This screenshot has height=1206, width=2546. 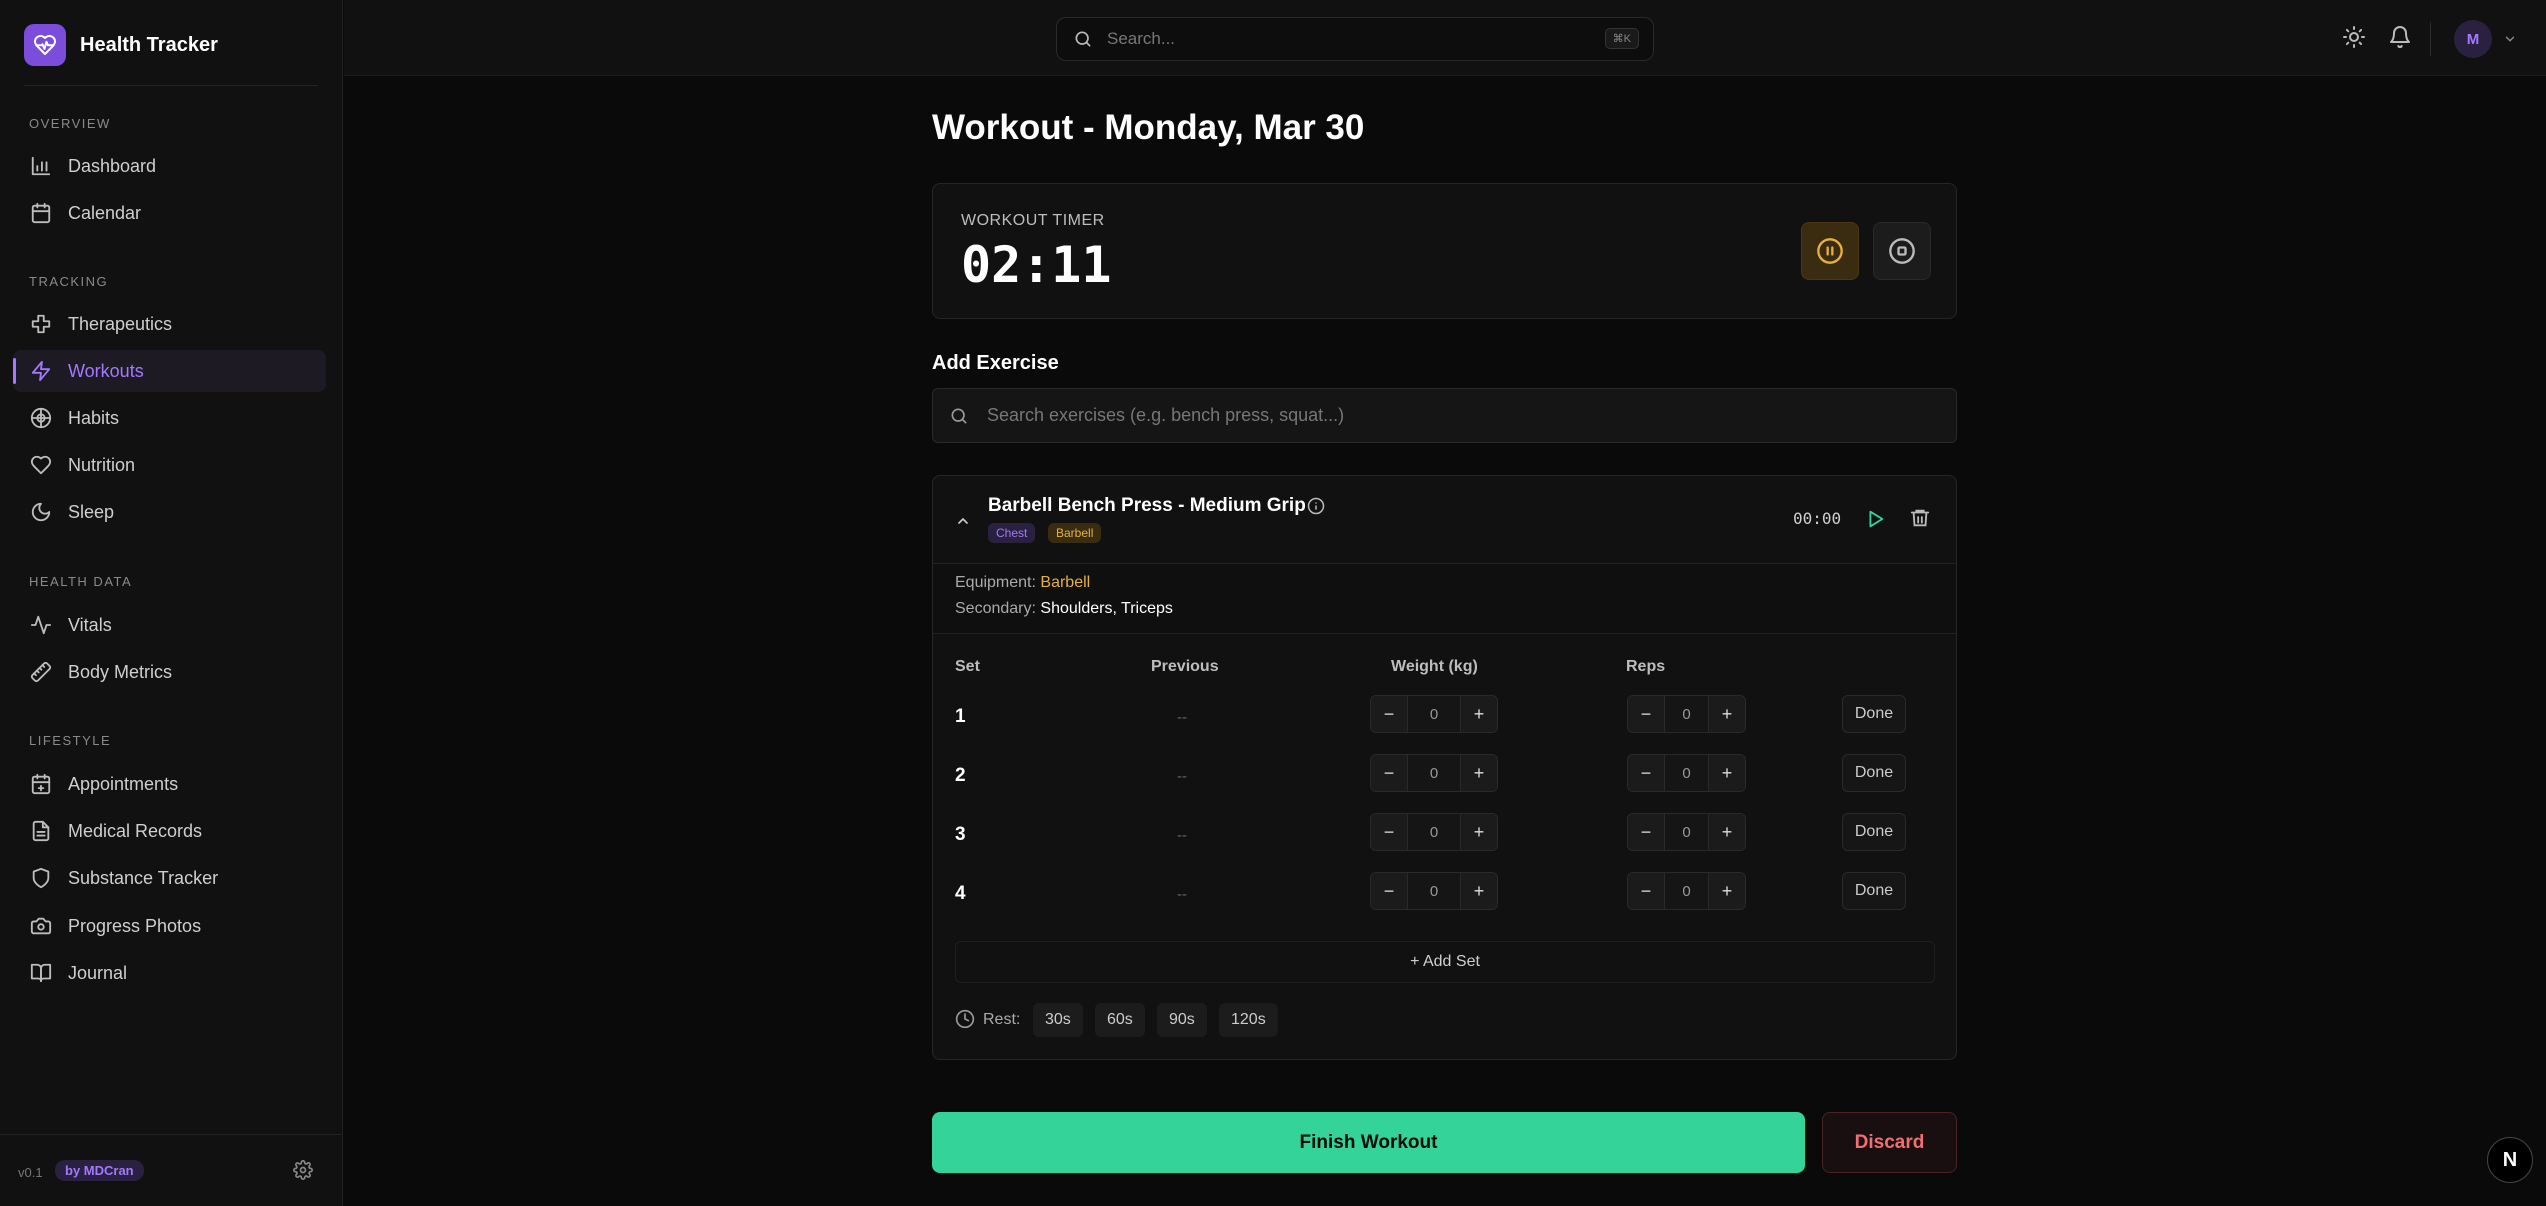 What do you see at coordinates (169, 371) in the screenshot?
I see `sidebar-item-workouts: Workouts` at bounding box center [169, 371].